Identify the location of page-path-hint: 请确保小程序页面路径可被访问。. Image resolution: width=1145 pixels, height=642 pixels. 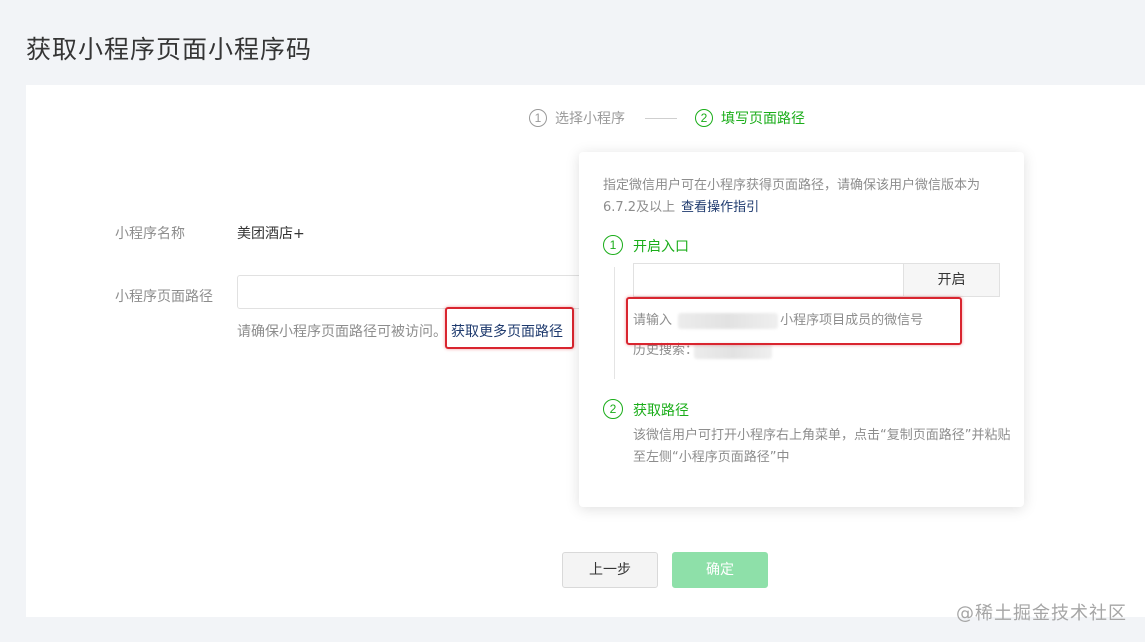
(342, 332).